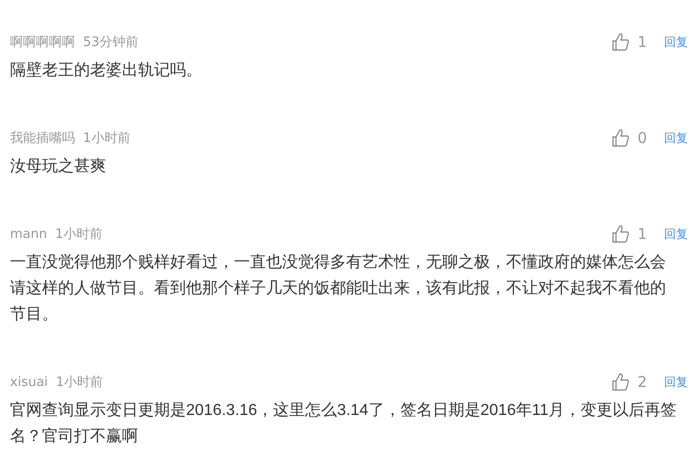 The image size is (695, 456). What do you see at coordinates (111, 42) in the screenshot?
I see `timestamp: 53分钟前` at bounding box center [111, 42].